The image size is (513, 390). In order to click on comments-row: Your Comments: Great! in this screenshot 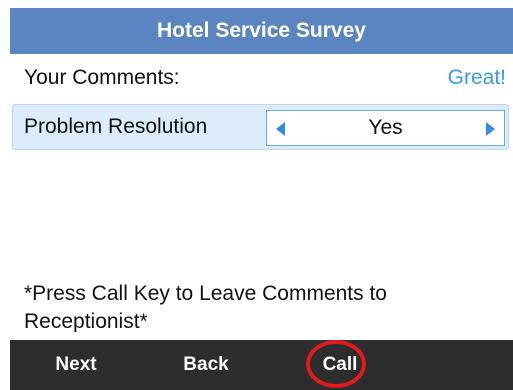, I will do `click(268, 78)`.